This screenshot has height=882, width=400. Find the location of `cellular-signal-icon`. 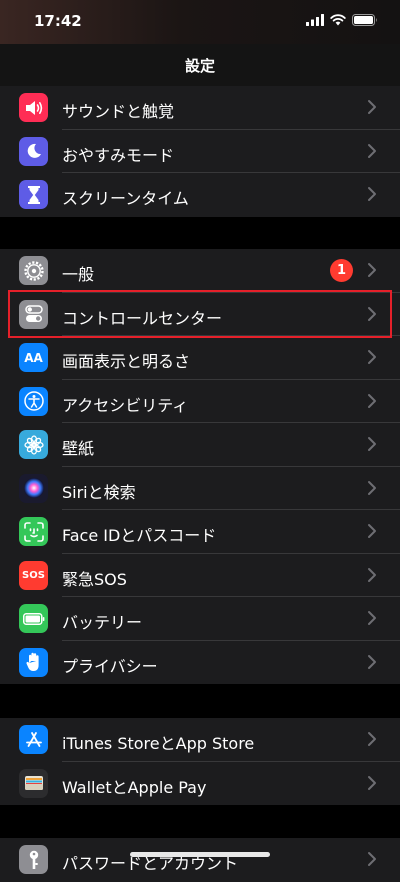

cellular-signal-icon is located at coordinates (315, 20).